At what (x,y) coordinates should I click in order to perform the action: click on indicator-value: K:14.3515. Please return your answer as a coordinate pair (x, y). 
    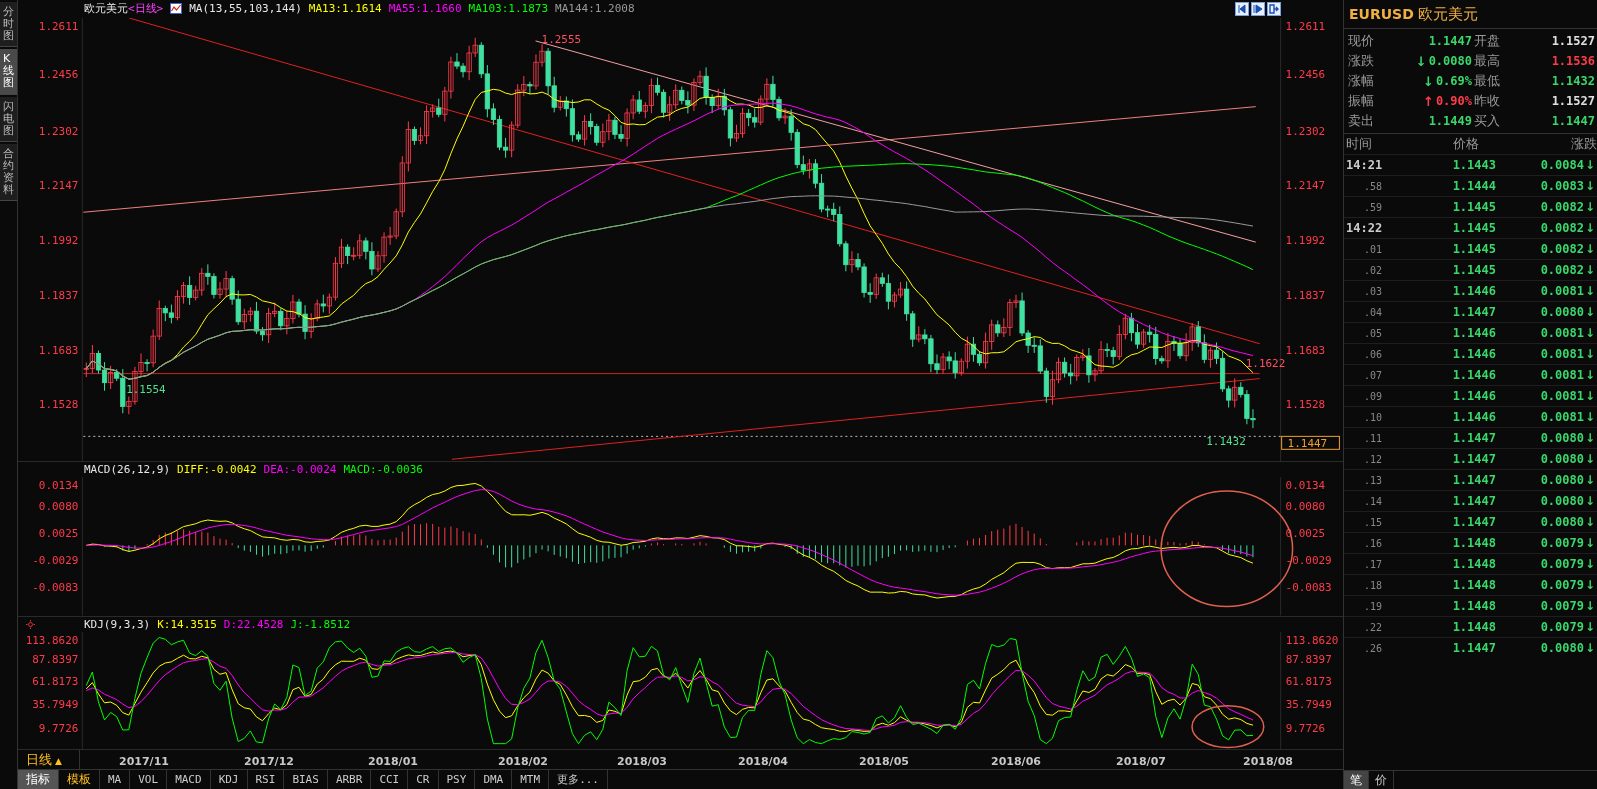
    Looking at the image, I should click on (187, 624).